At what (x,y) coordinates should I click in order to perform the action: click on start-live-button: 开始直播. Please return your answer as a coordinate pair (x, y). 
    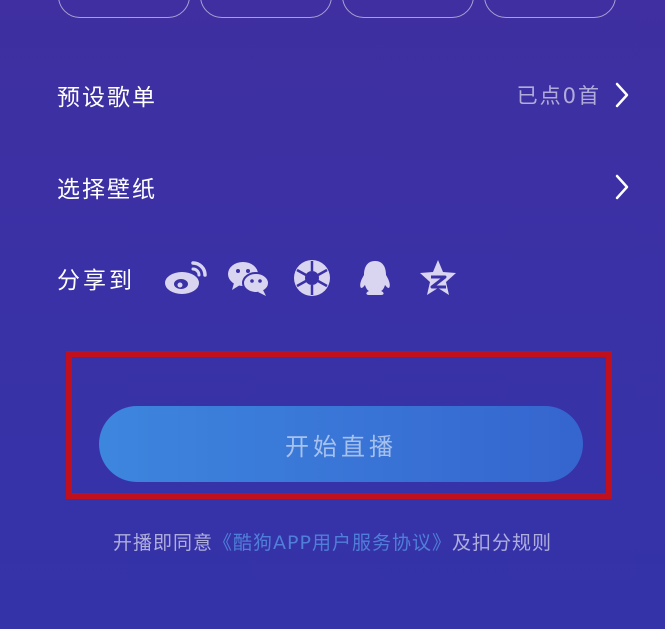
    Looking at the image, I should click on (341, 444).